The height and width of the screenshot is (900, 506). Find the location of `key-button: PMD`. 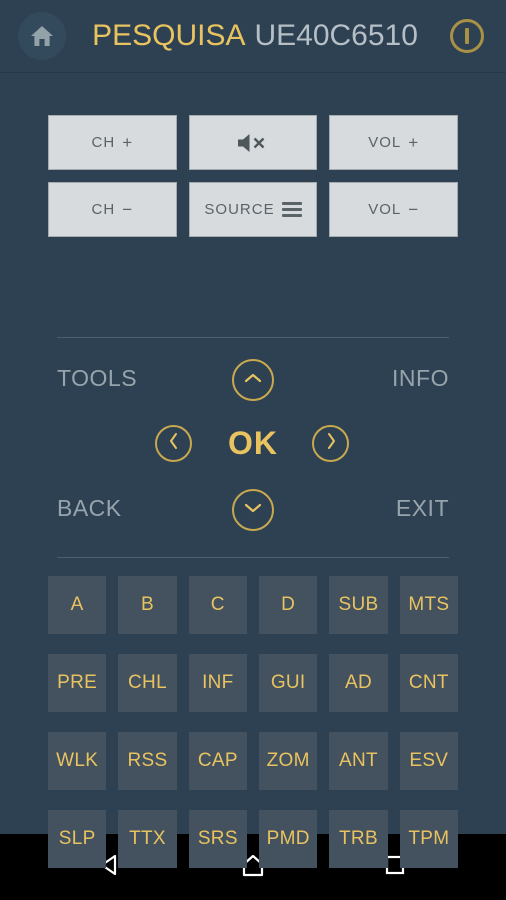

key-button: PMD is located at coordinates (288, 839).